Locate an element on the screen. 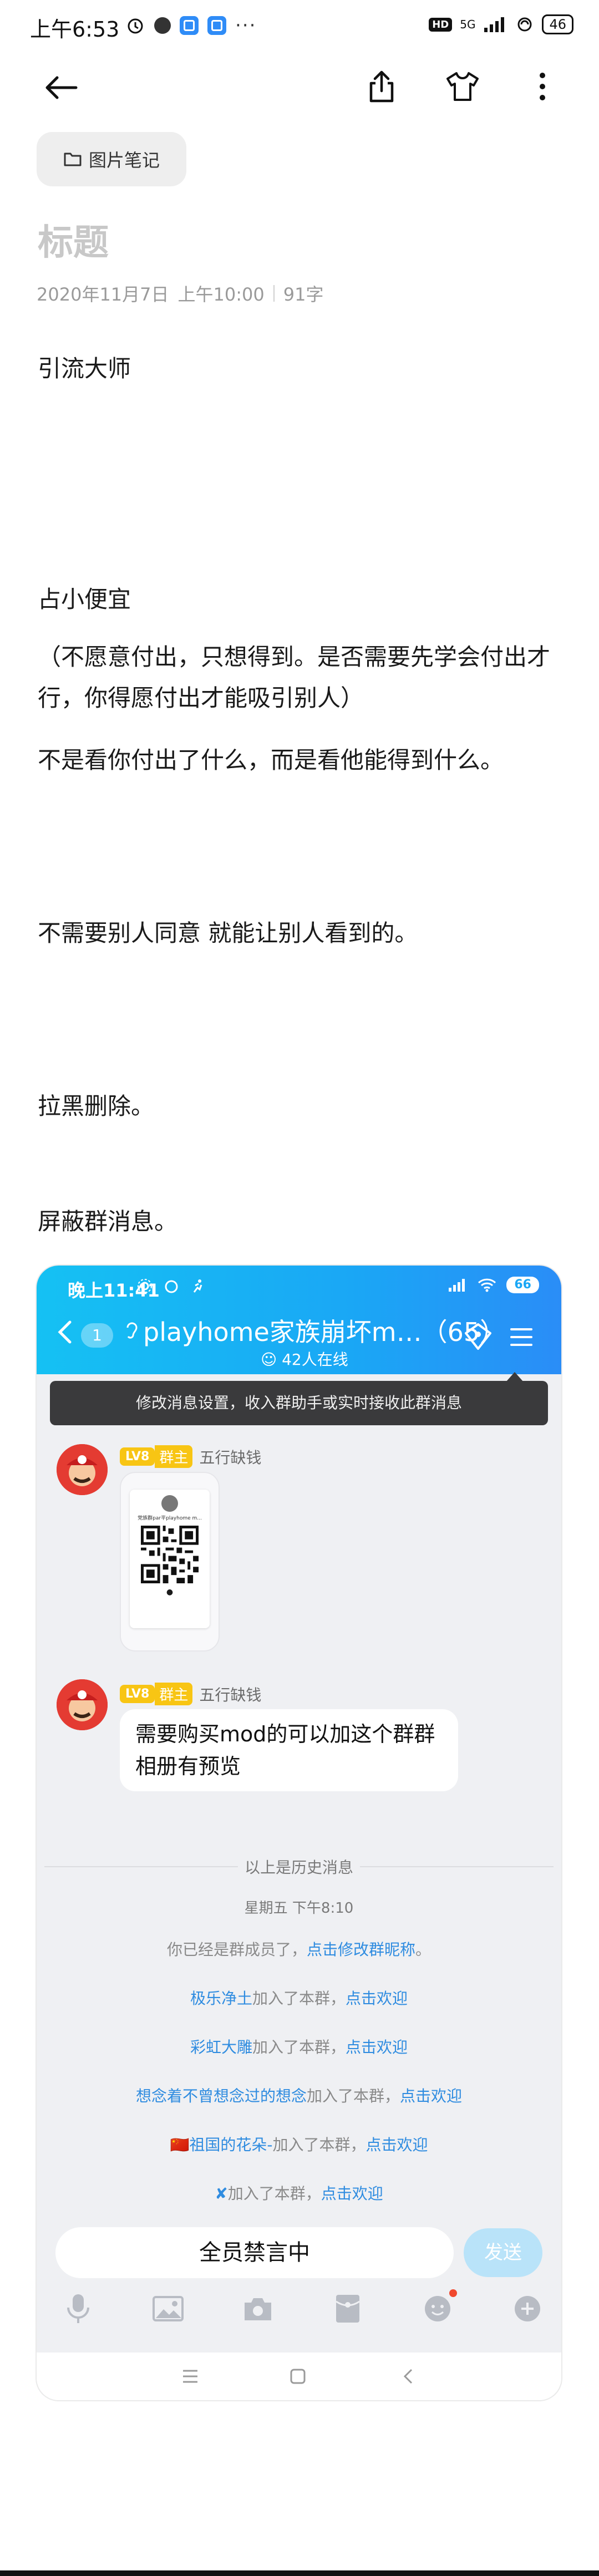 This screenshot has width=599, height=2576. member-name-link: ✘ is located at coordinates (221, 2193).